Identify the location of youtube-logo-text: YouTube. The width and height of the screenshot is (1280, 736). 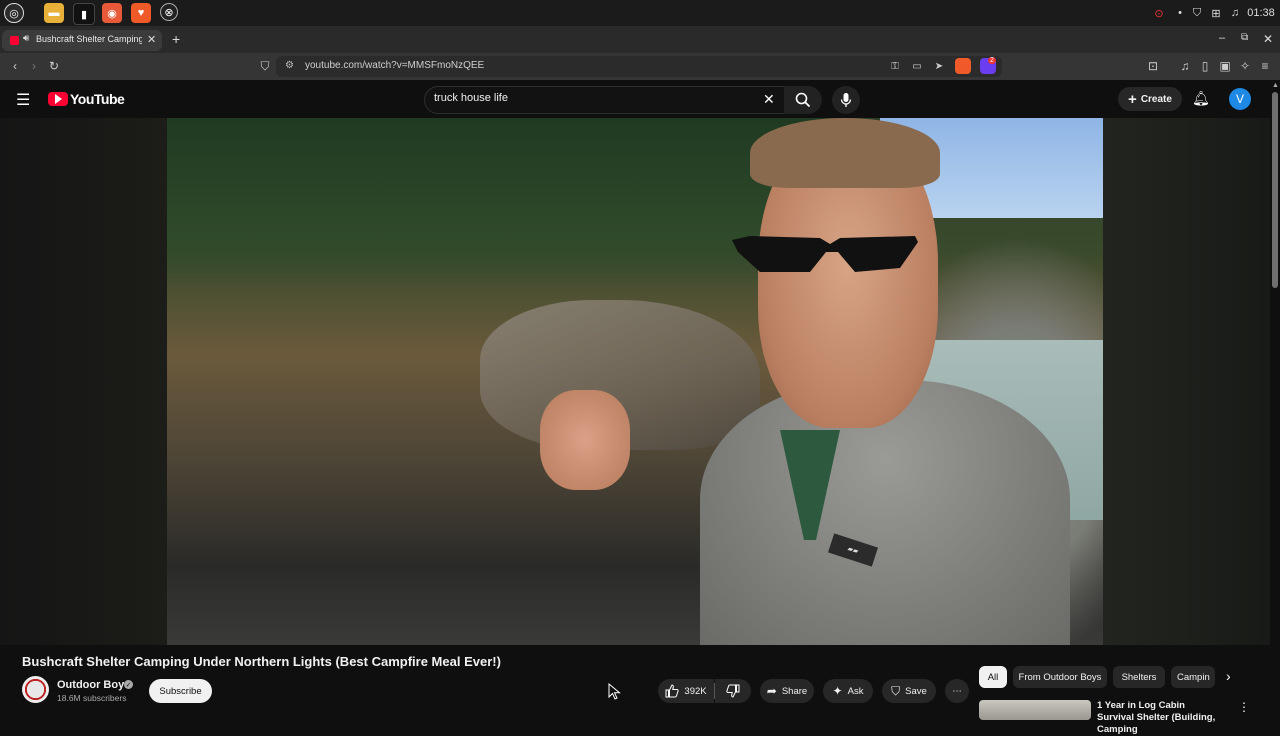
(97, 99).